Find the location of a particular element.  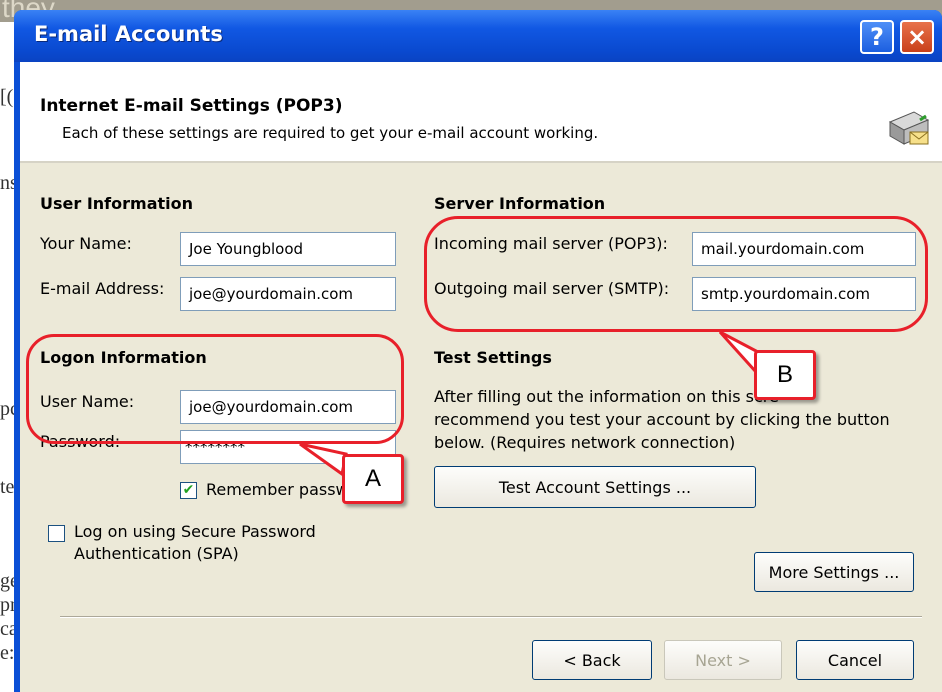

test-settings-text-line3: below. (Requires network connection) is located at coordinates (585, 442).